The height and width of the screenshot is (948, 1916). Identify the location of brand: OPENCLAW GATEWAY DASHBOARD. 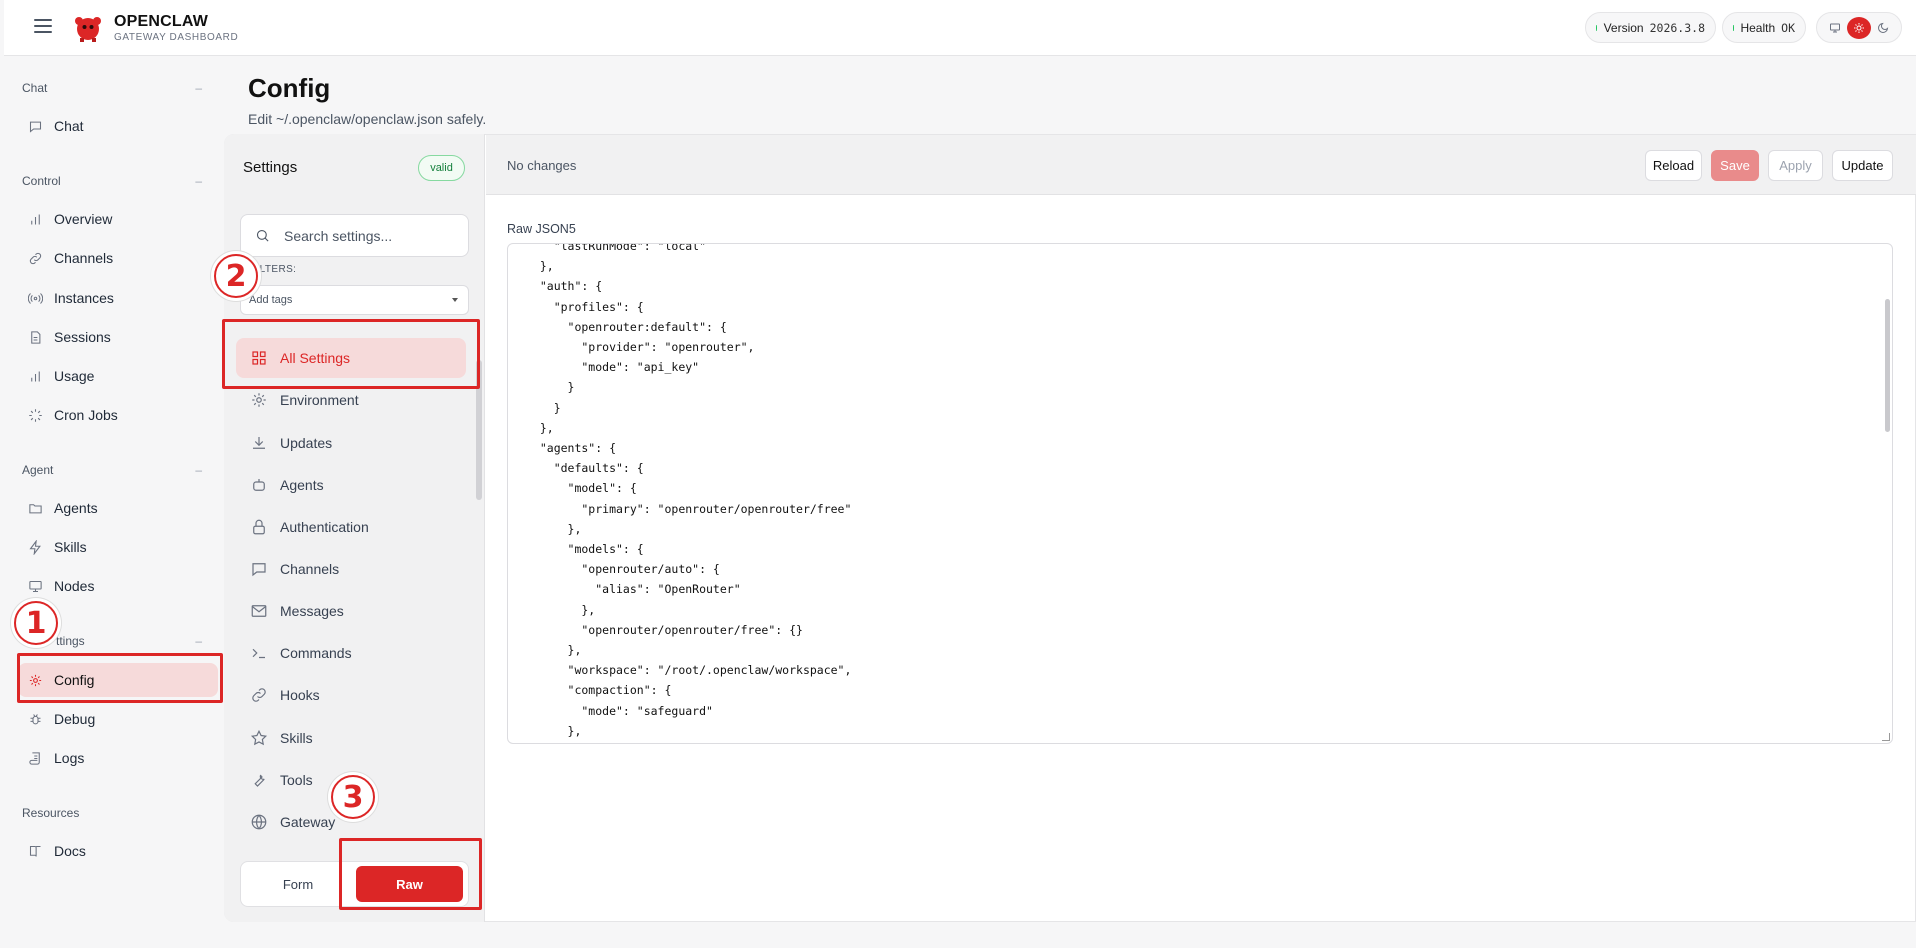
(176, 28).